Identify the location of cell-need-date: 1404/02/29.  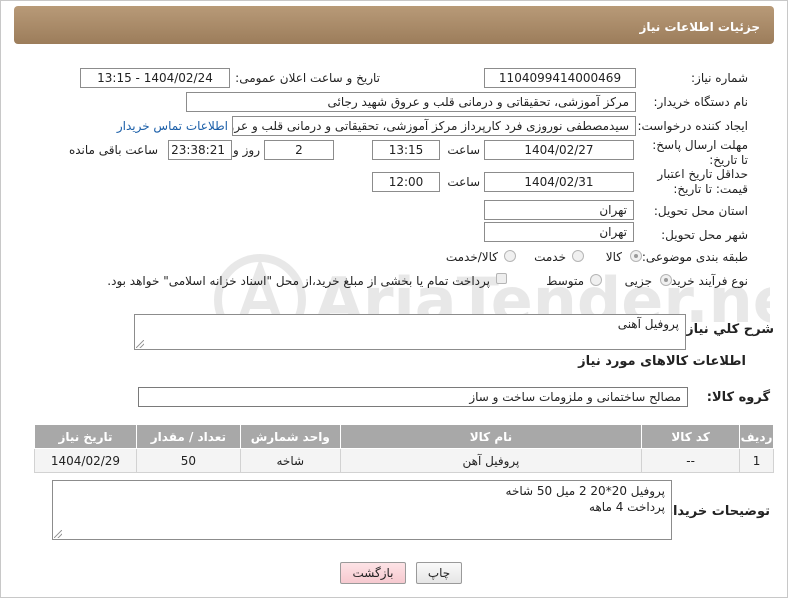
(85, 460).